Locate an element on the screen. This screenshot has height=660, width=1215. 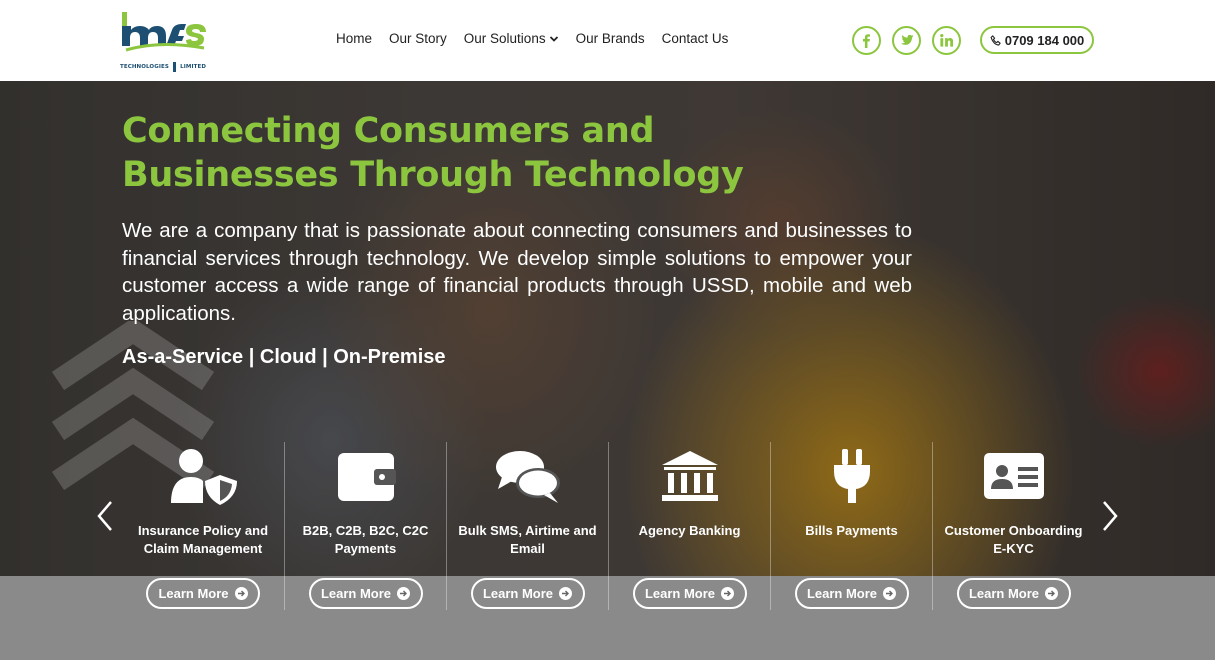
nav-item-contact-us: Contact Us is located at coordinates (695, 38).